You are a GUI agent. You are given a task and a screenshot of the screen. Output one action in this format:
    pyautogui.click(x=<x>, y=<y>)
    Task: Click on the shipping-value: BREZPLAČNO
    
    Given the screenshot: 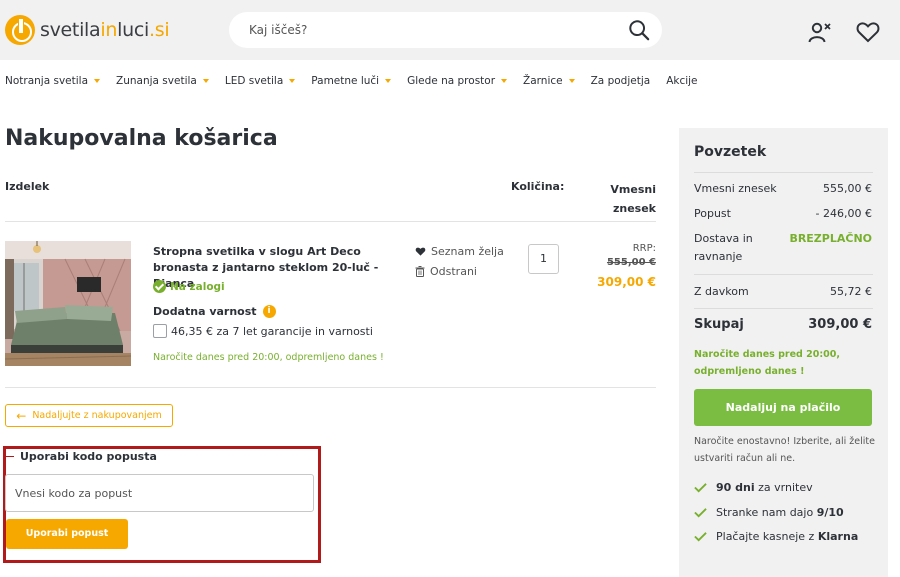 What is the action you would take?
    pyautogui.click(x=830, y=238)
    